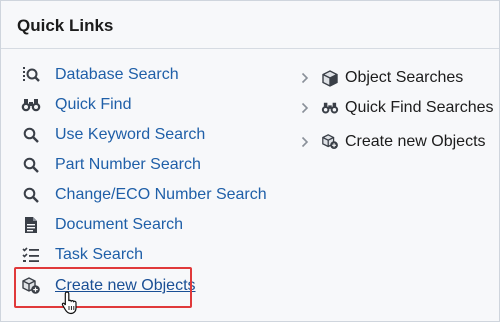 This screenshot has height=322, width=500. Describe the element at coordinates (31, 225) in the screenshot. I see `document-icon` at that location.